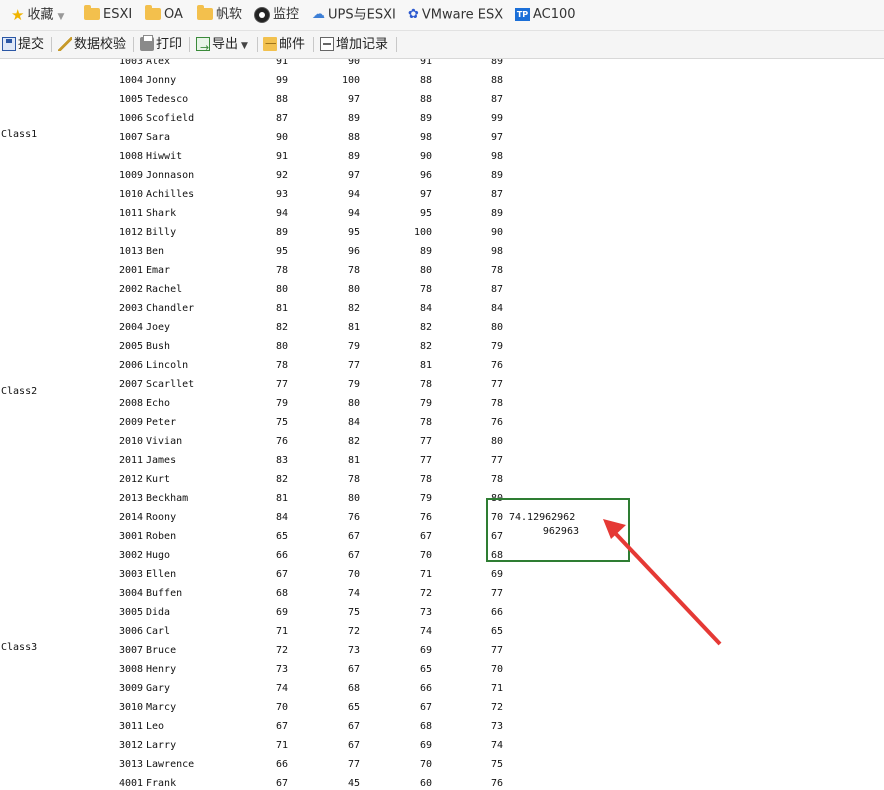 This screenshot has height=790, width=884. I want to click on report-toolbar: 提交 数据校验 打印 导出▼ 邮件 增加记录, so click(442, 46).